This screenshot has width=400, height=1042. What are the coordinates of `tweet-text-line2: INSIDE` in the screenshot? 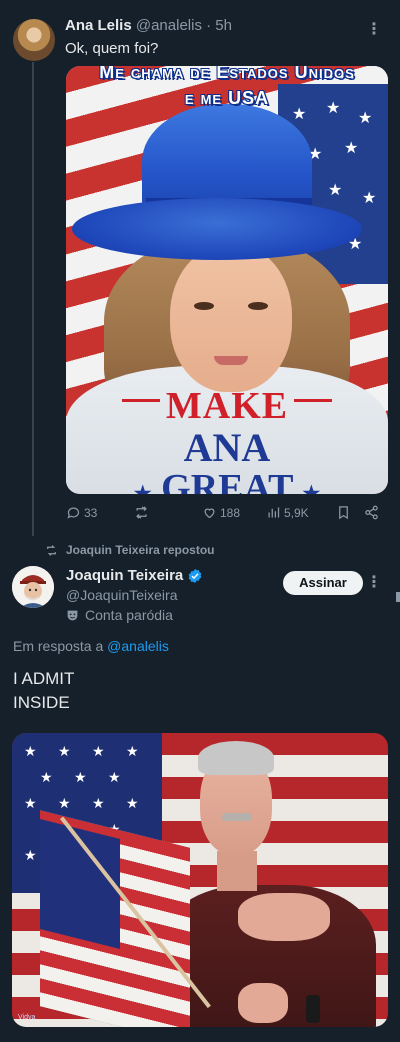 It's located at (41, 702).